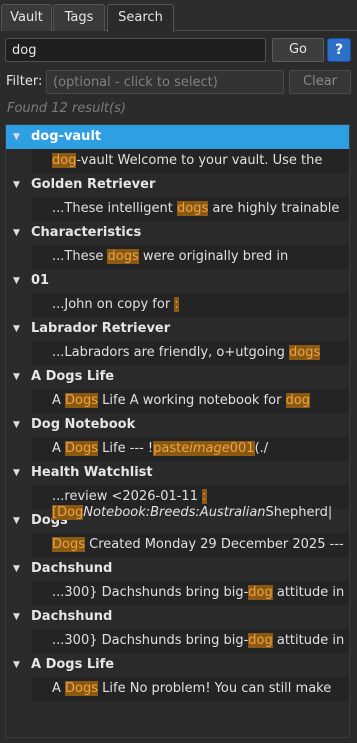 The height and width of the screenshot is (743, 357). I want to click on snippet-second-line: [DogNotebook:Breeds:AustralianShepherd|, so click(192, 513).